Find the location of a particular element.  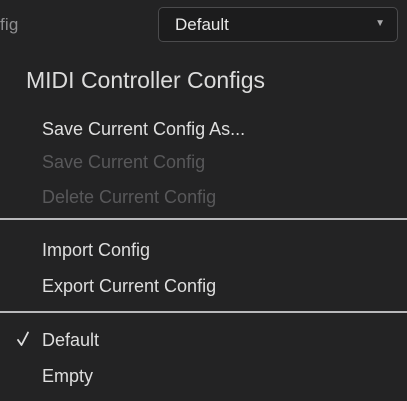

config-toolbar: fig Default ▼ is located at coordinates (203, 25).